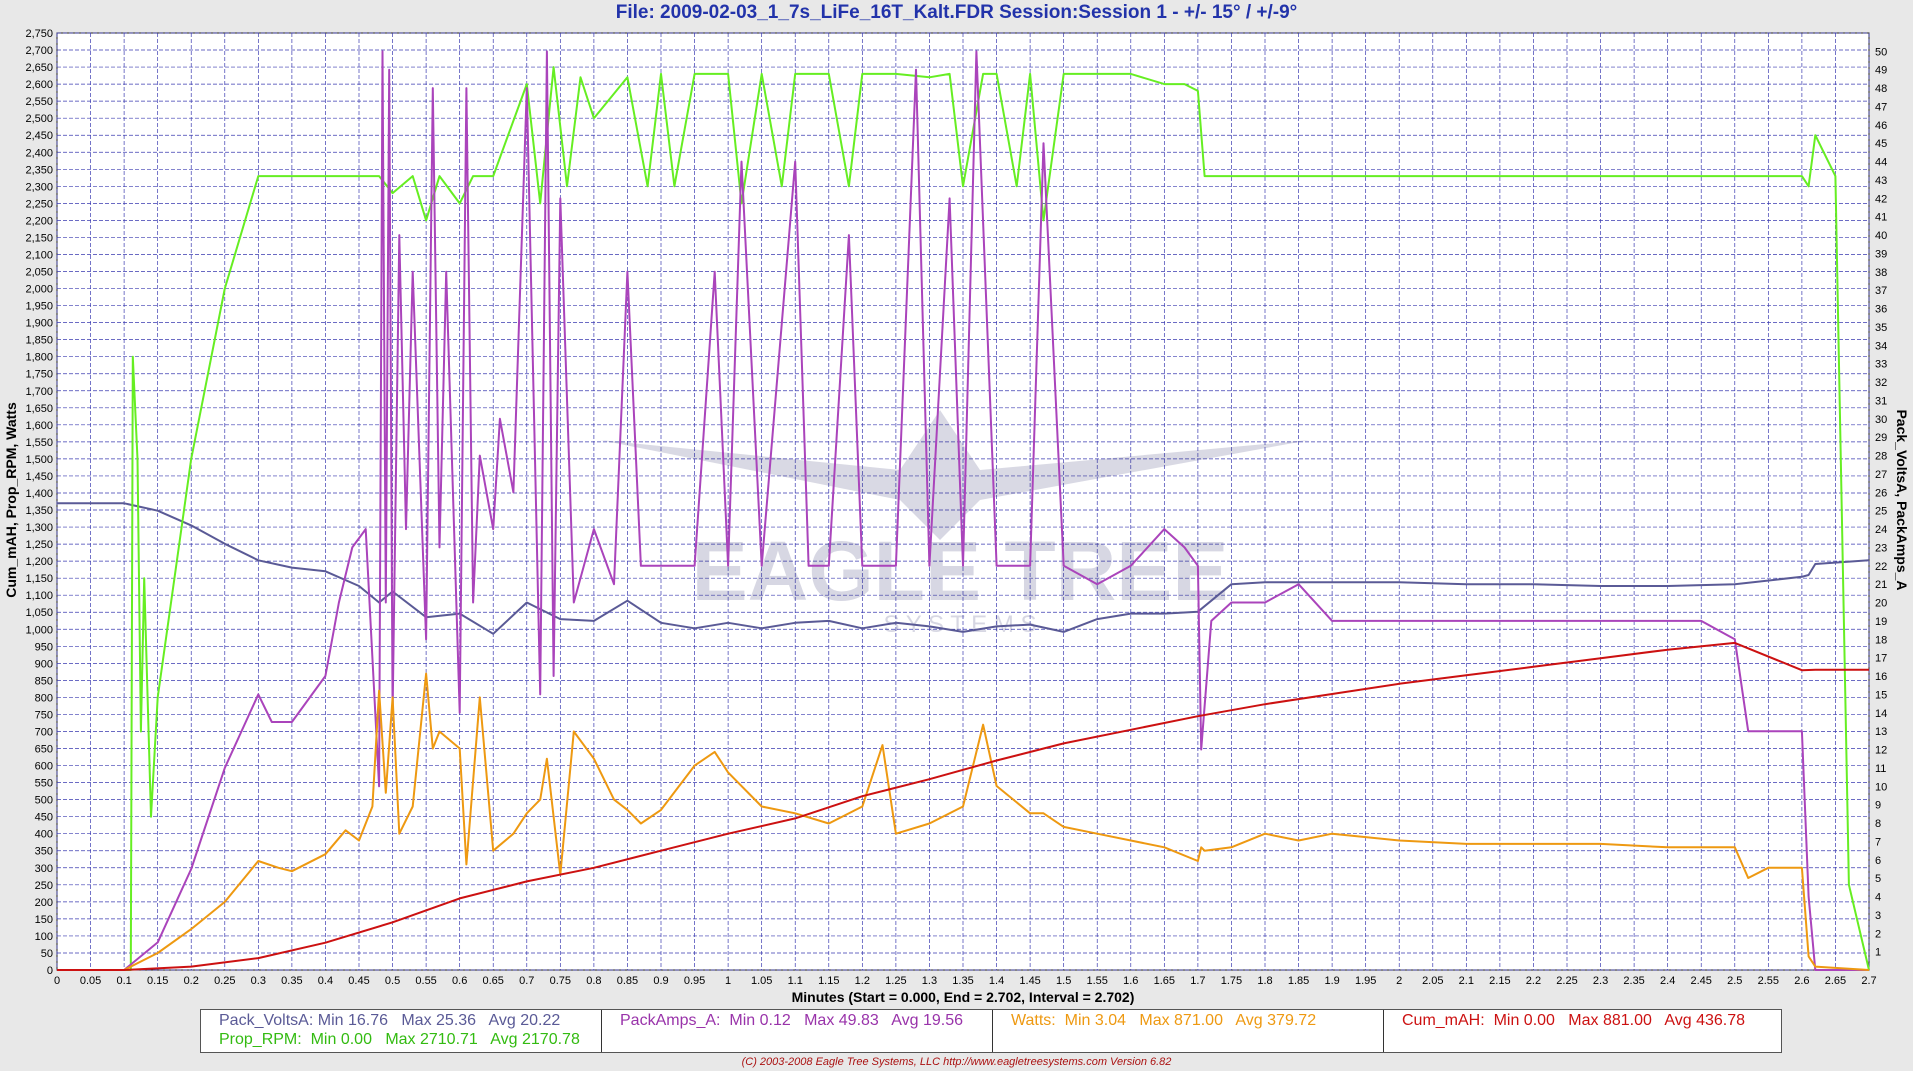 This screenshot has height=1071, width=1913. What do you see at coordinates (694, 981) in the screenshot?
I see `x-tick-label: 0.95` at bounding box center [694, 981].